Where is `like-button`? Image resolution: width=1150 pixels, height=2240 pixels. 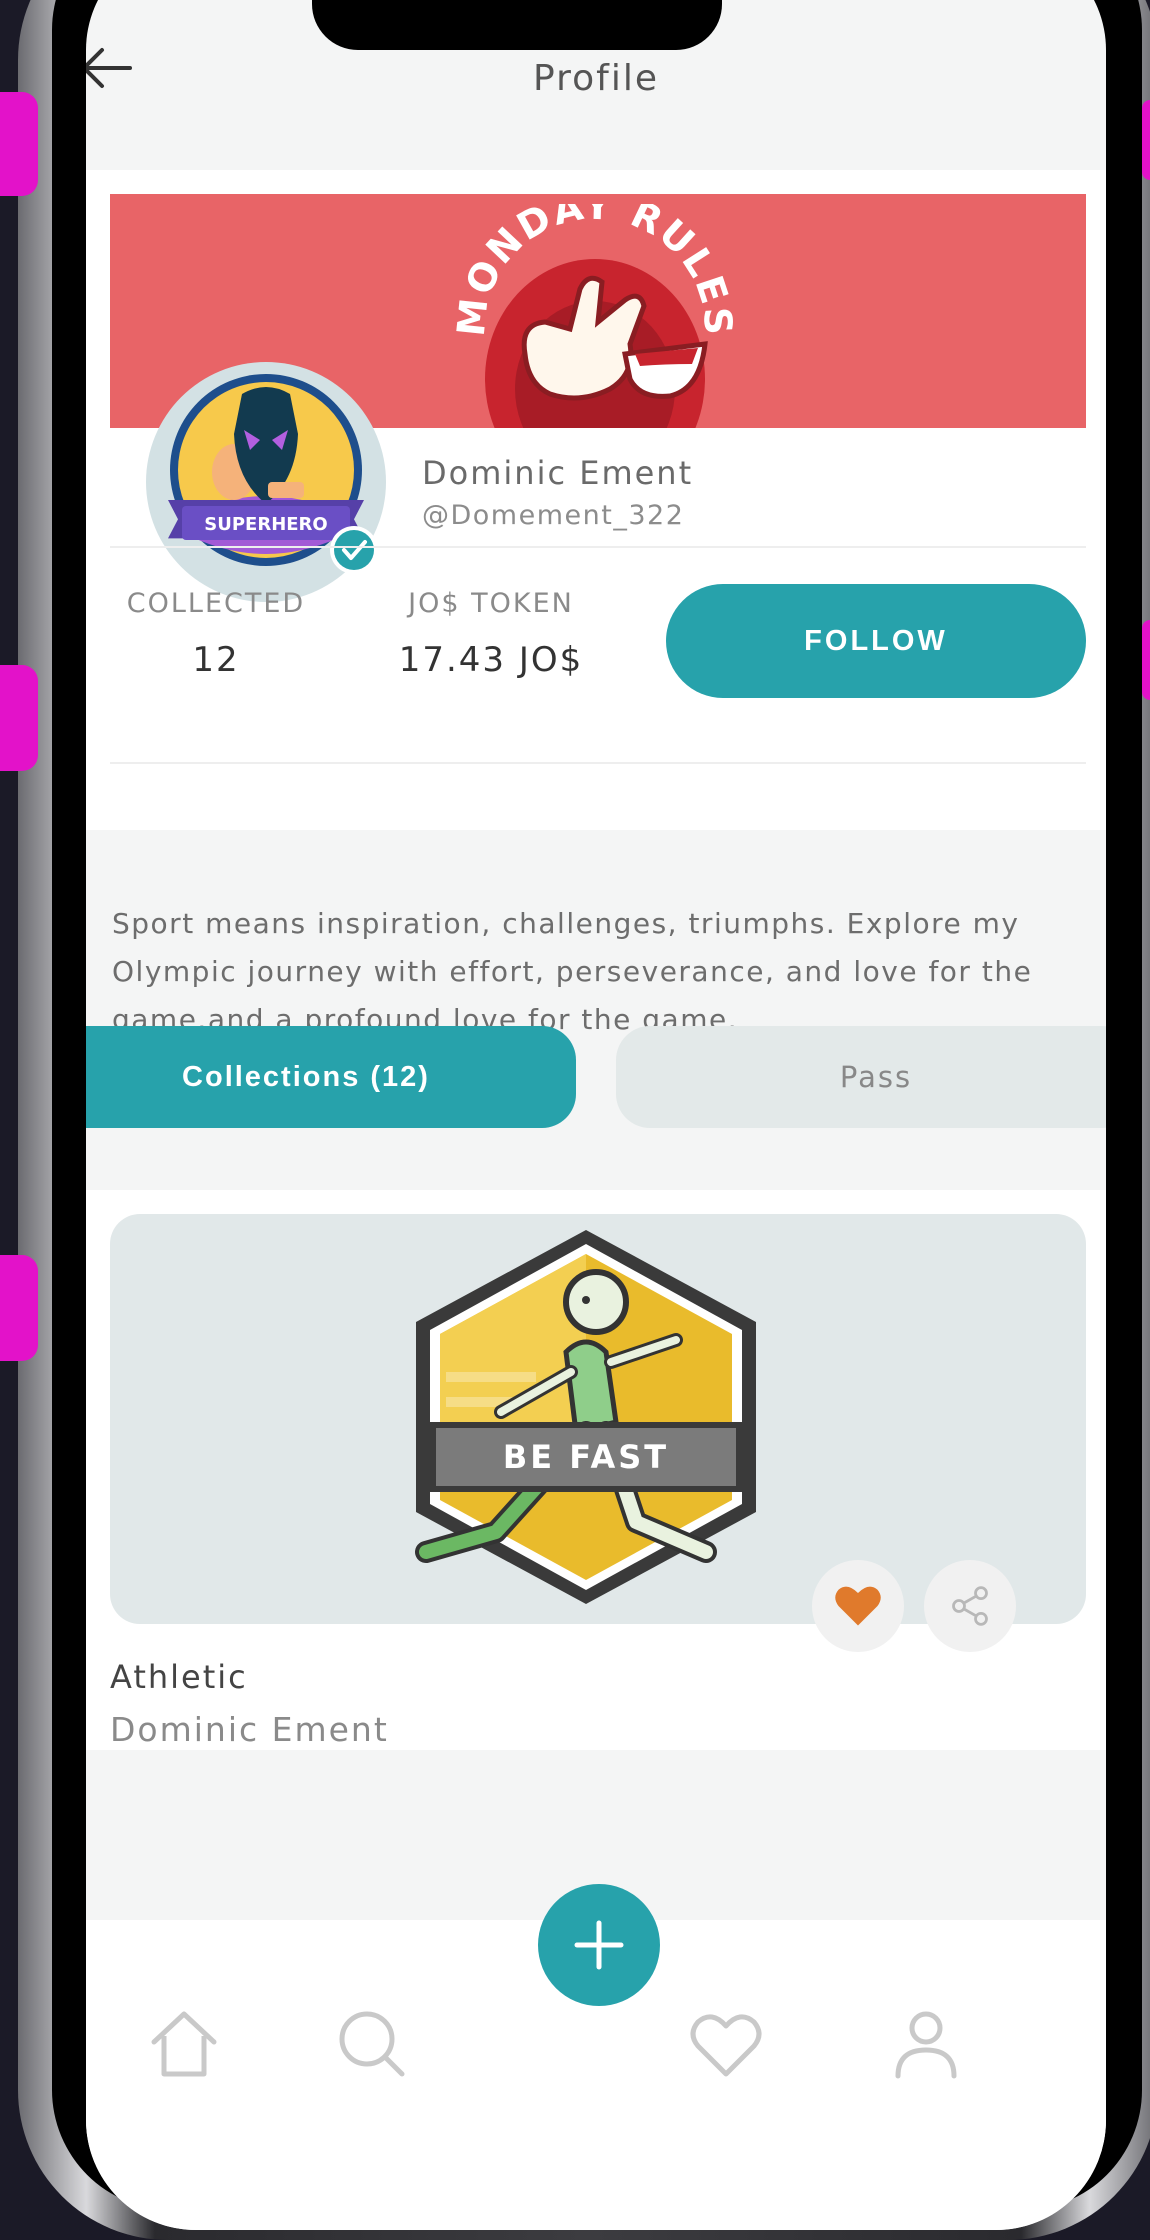
like-button is located at coordinates (858, 1606).